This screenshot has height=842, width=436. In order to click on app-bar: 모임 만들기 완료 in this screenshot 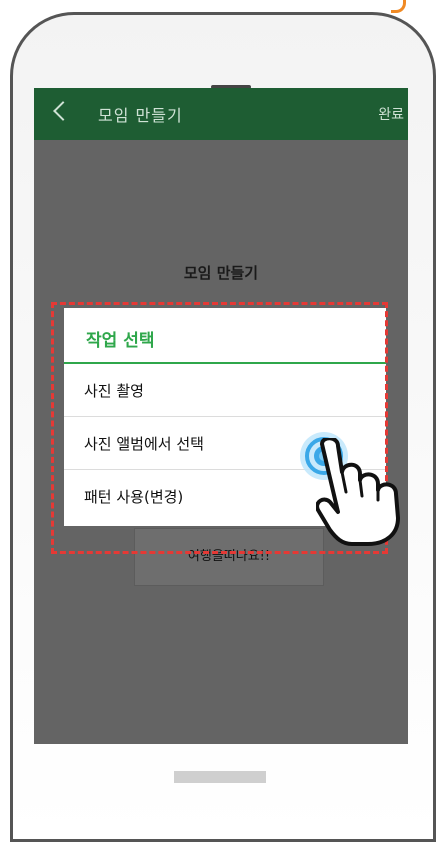, I will do `click(221, 114)`.